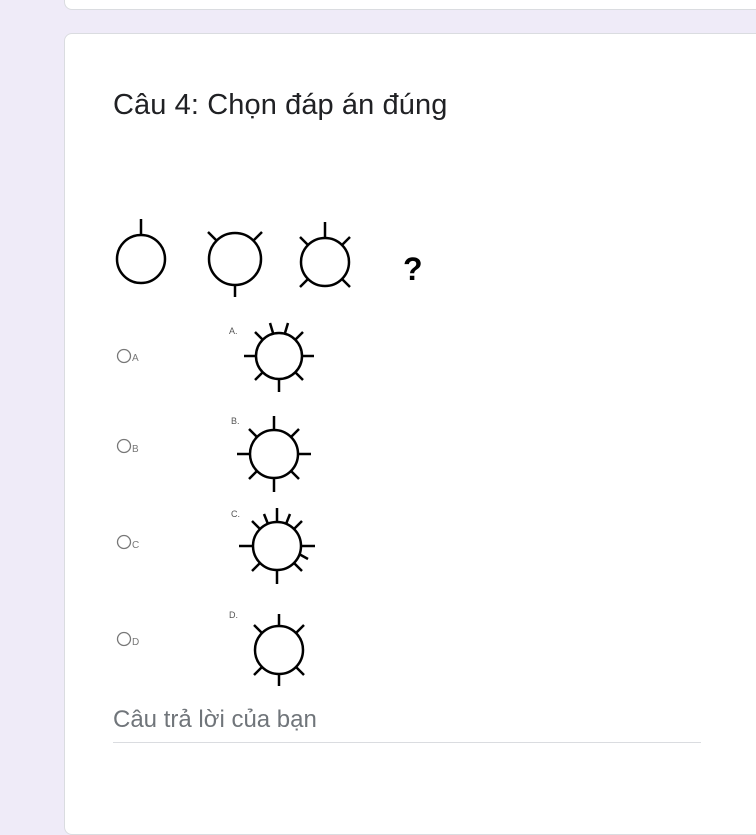 The height and width of the screenshot is (835, 756). Describe the element at coordinates (279, 650) in the screenshot. I see `option-d-figure` at that location.